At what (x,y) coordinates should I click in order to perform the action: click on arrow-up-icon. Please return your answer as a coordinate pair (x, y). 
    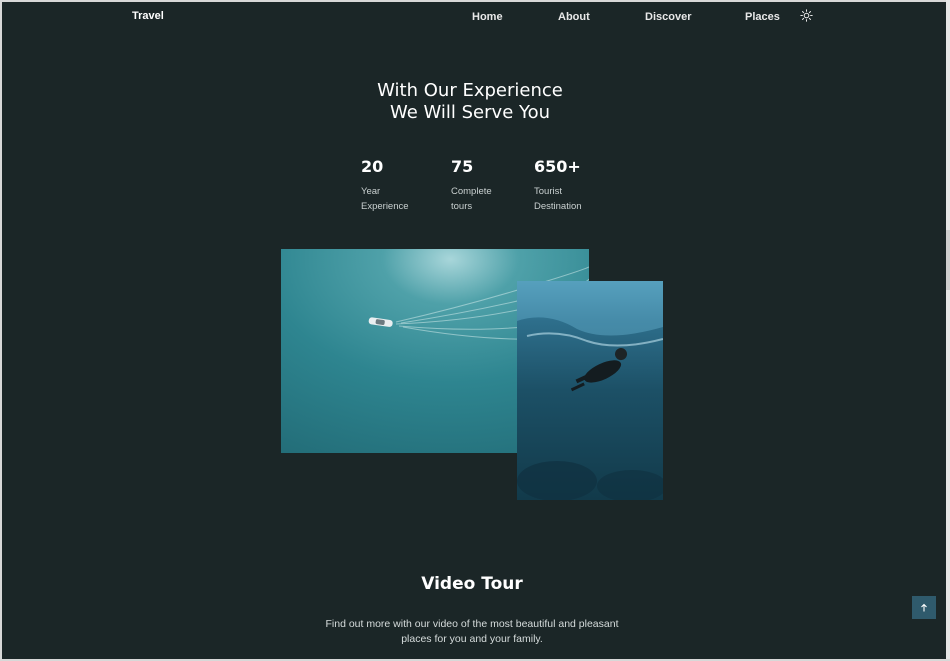
    Looking at the image, I should click on (924, 607).